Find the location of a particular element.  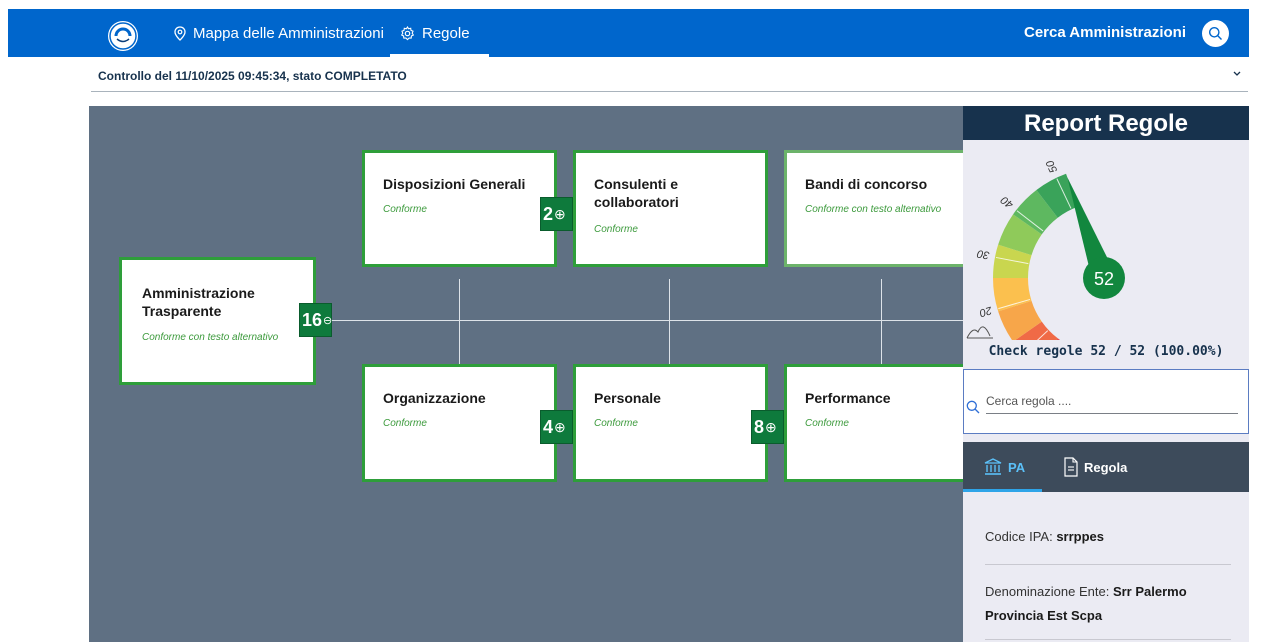

node-toggle-badge: 2 ⊕ is located at coordinates (556, 214).